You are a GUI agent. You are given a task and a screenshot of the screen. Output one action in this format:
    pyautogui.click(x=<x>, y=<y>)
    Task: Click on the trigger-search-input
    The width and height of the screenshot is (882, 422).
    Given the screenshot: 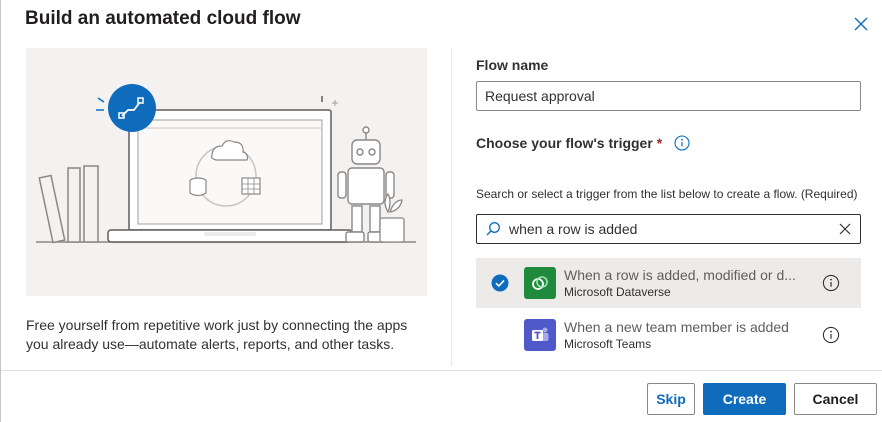 What is the action you would take?
    pyautogui.click(x=669, y=229)
    